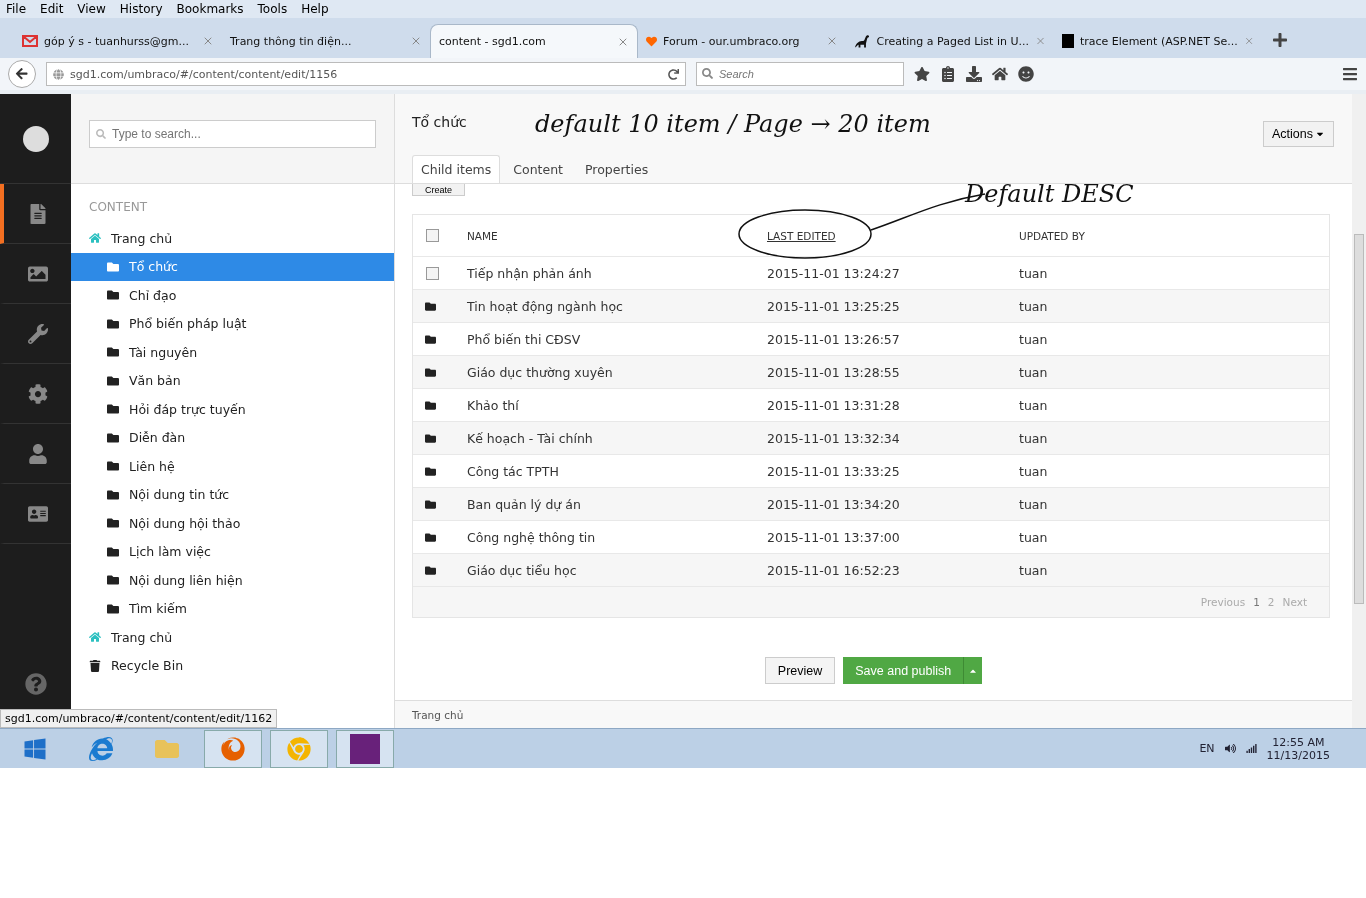  I want to click on back-button, so click(22, 74).